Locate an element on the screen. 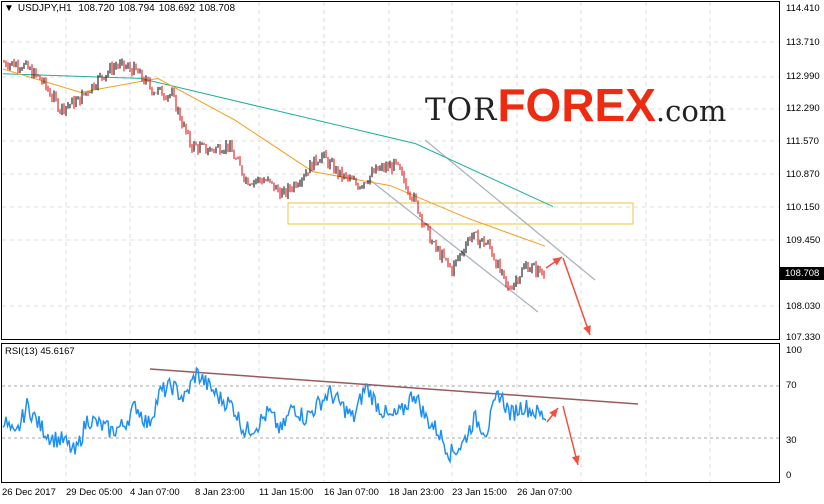 This screenshot has width=824, height=504. logo-tor: TOR is located at coordinates (461, 110).